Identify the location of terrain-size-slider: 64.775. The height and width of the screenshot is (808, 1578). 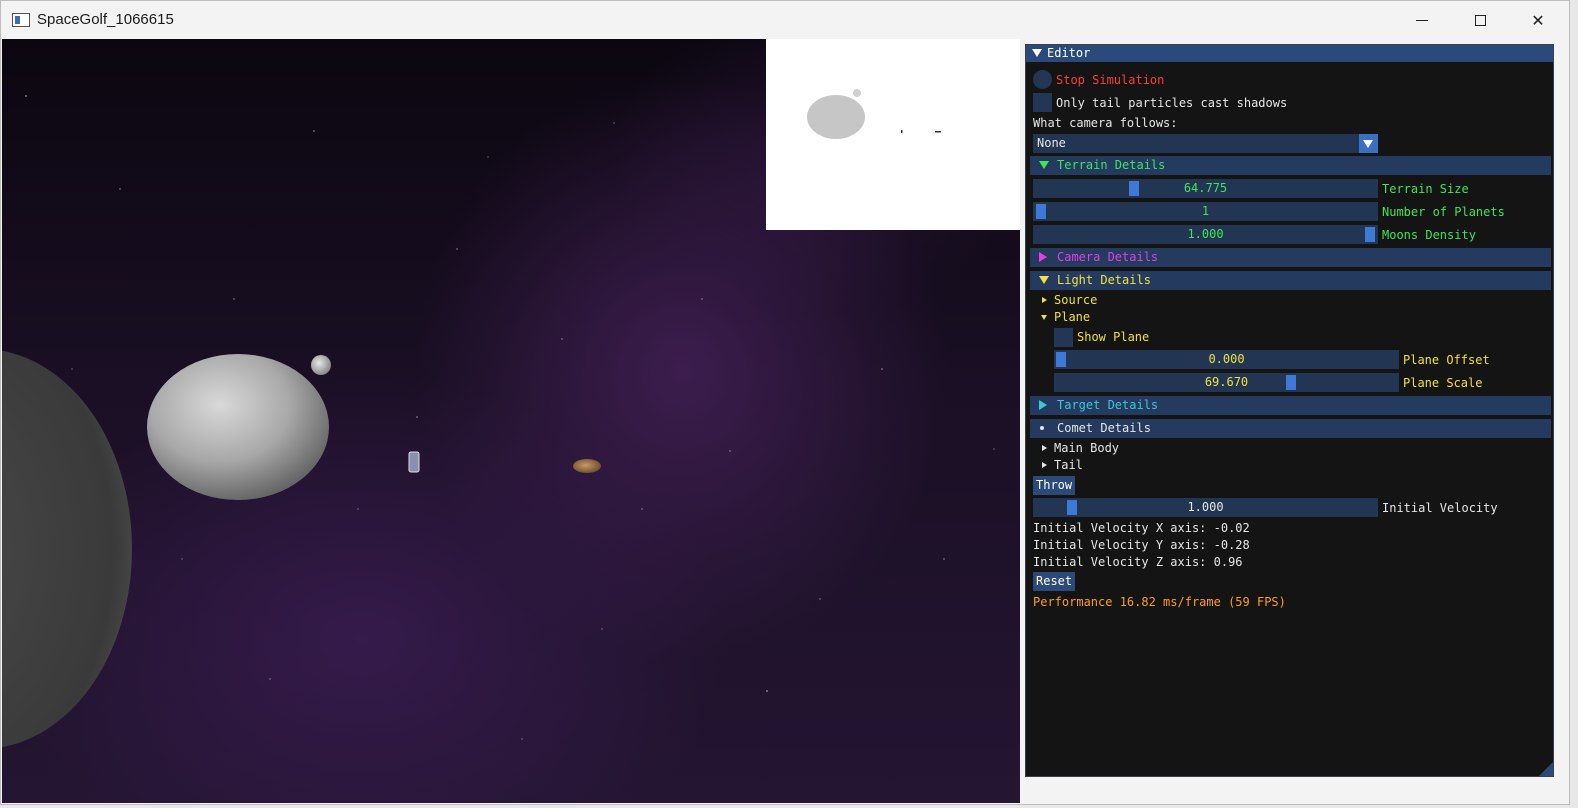
(1205, 188).